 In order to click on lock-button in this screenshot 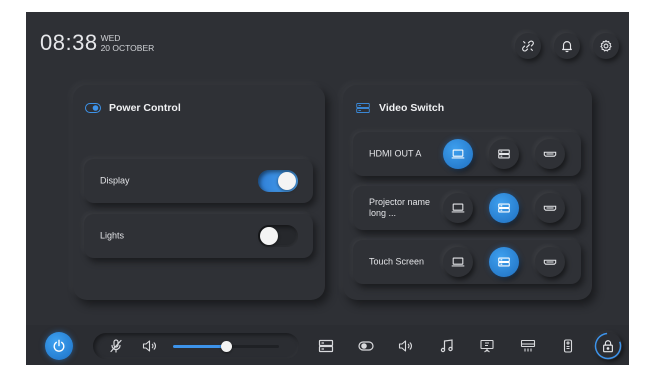, I will do `click(608, 346)`.